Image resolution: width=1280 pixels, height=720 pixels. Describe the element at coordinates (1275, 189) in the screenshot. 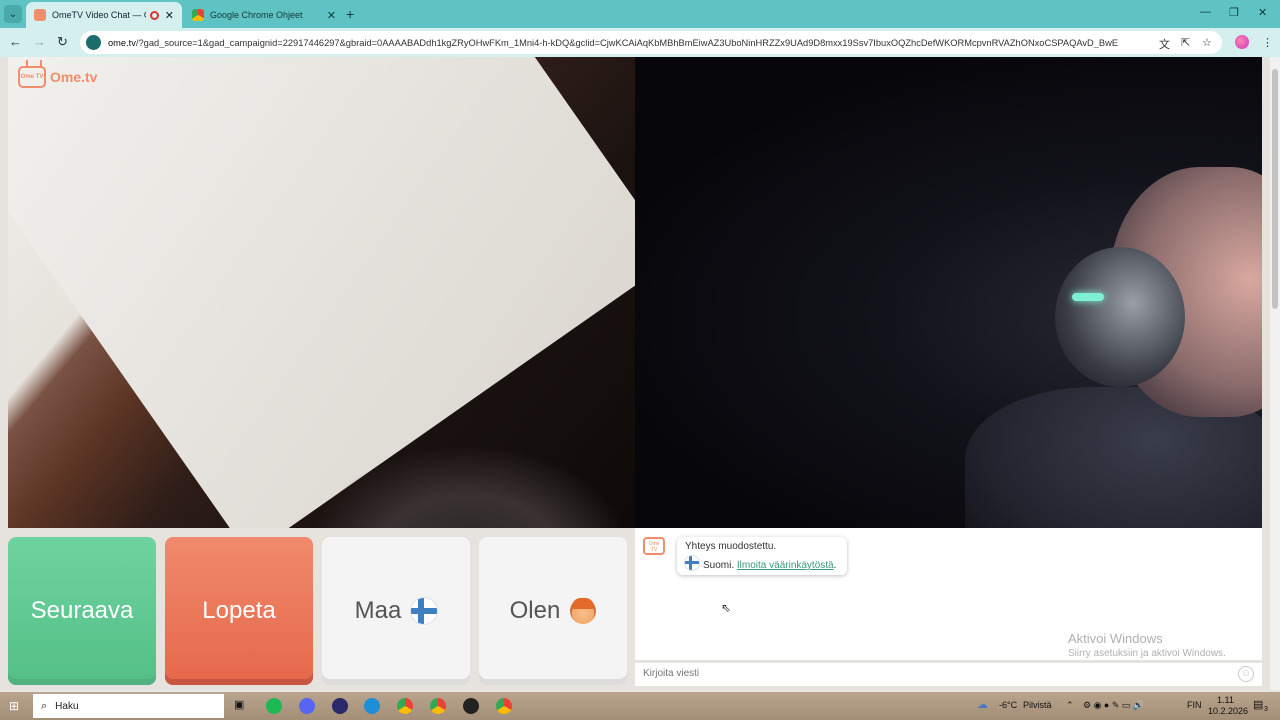

I see `scrollbar-thumb` at that location.